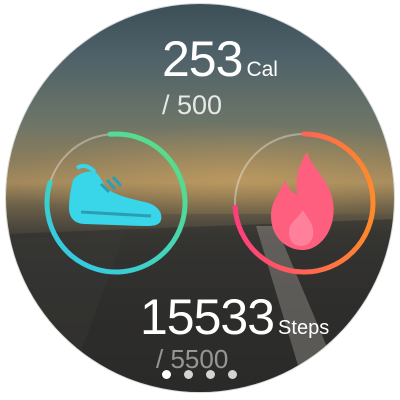 This screenshot has width=400, height=400. I want to click on flame-icon, so click(302, 201).